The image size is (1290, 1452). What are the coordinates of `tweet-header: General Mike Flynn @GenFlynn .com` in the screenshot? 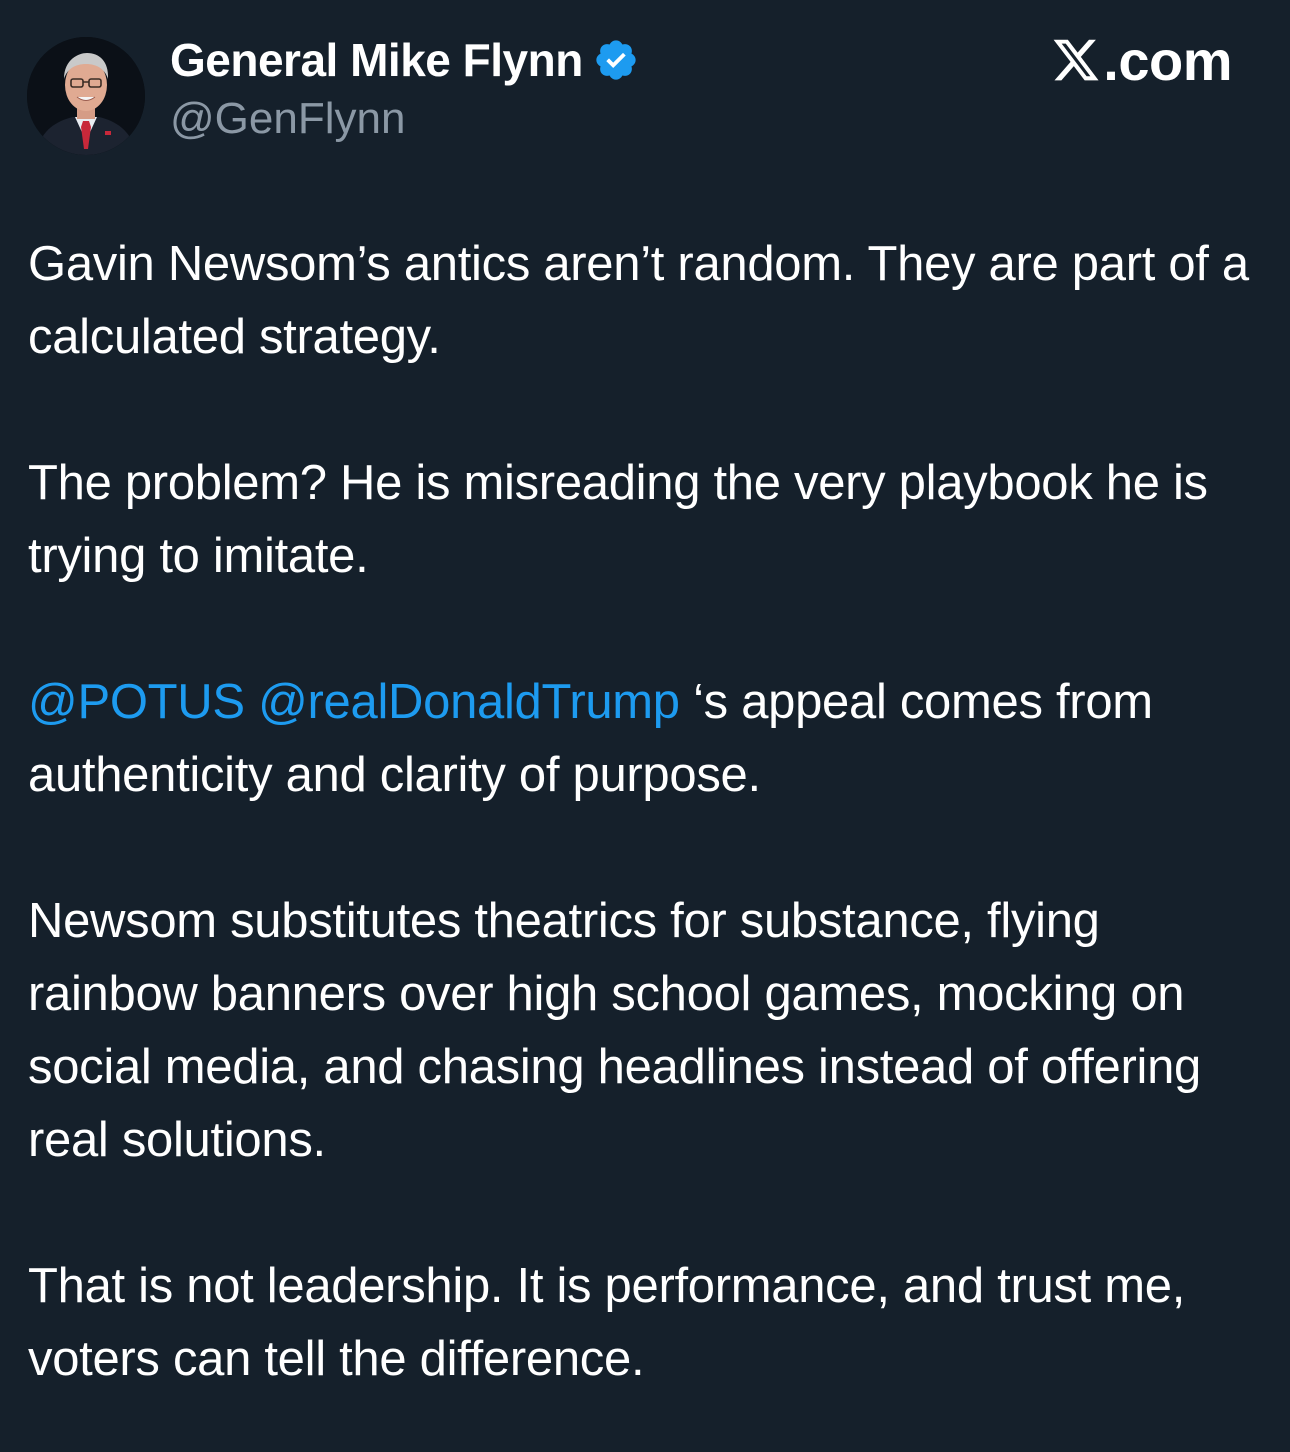 It's located at (645, 85).